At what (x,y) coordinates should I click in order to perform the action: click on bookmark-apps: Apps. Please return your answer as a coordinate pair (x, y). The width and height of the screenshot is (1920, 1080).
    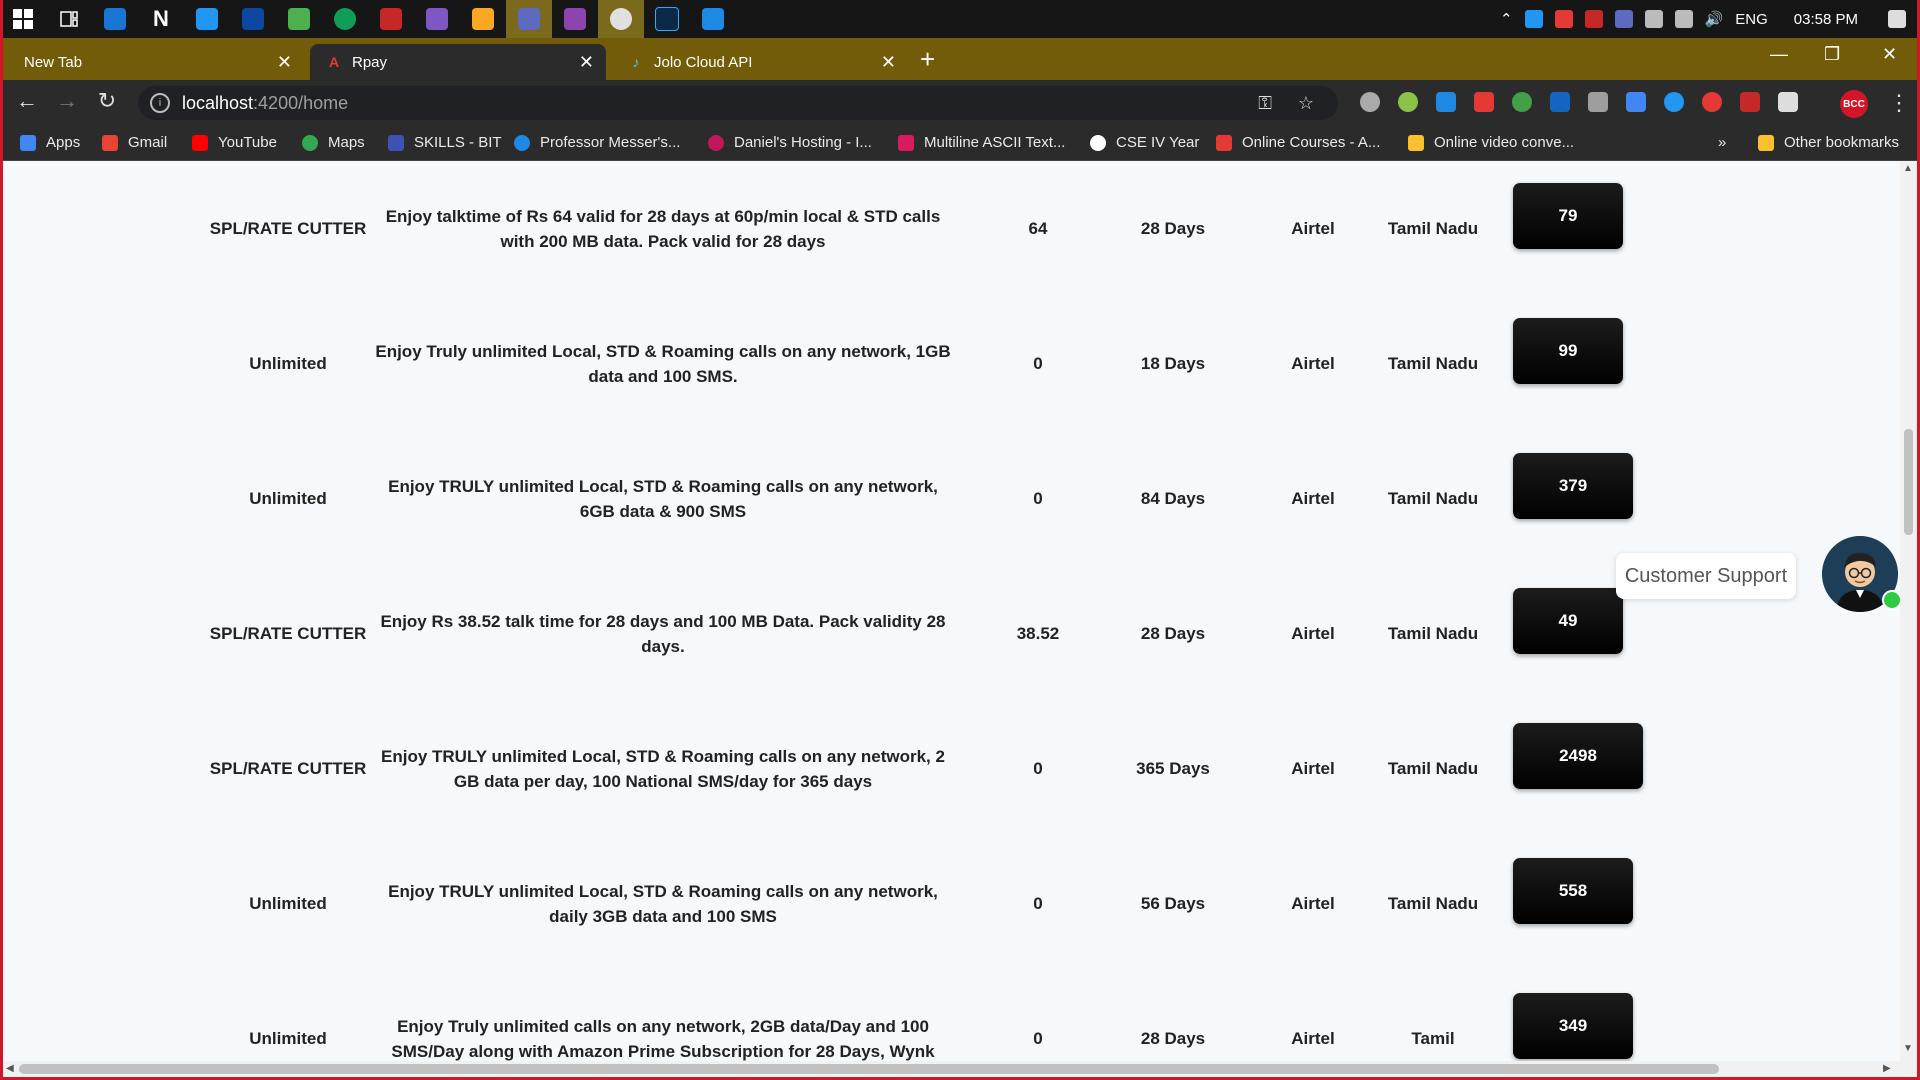
    Looking at the image, I should click on (50, 142).